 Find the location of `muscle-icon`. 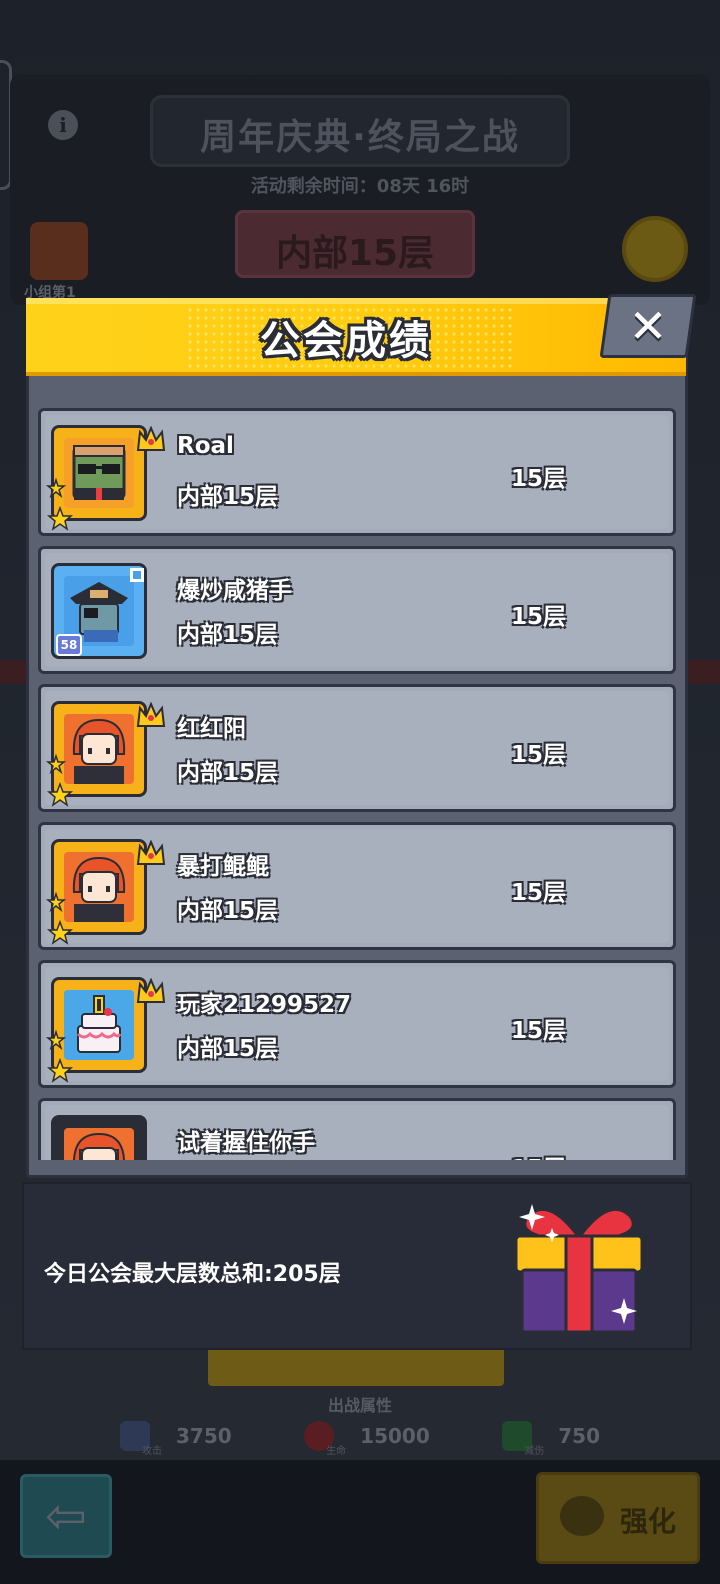

muscle-icon is located at coordinates (582, 1516).